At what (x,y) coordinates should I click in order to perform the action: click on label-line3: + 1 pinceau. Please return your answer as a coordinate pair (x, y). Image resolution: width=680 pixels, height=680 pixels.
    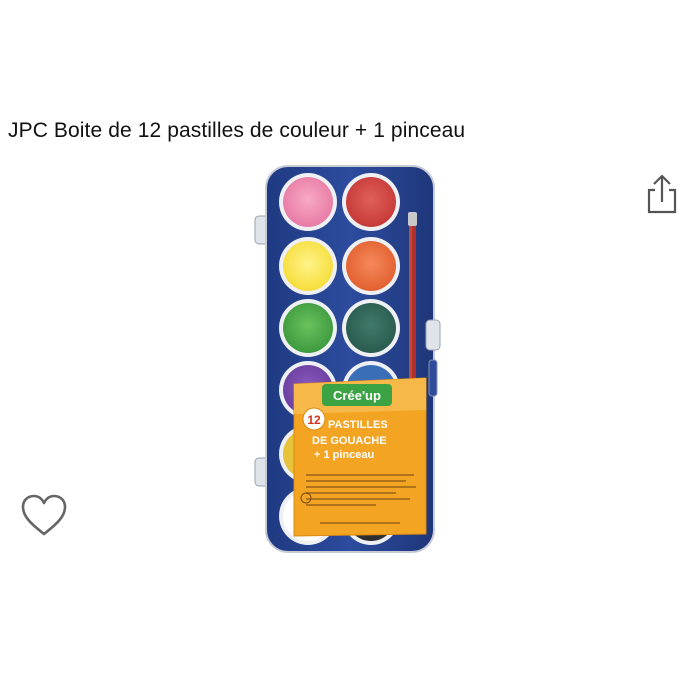
    Looking at the image, I should click on (344, 455).